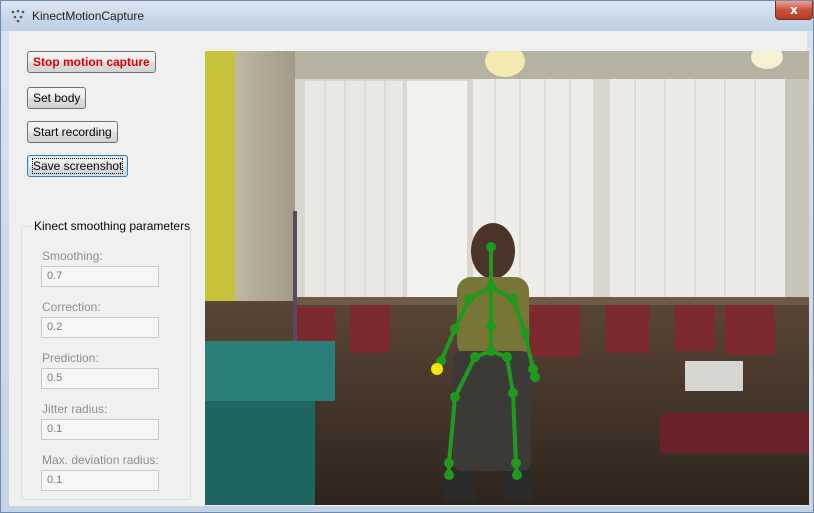 The image size is (814, 513). I want to click on save-screenshot-label: Save screenshot, so click(77, 166).